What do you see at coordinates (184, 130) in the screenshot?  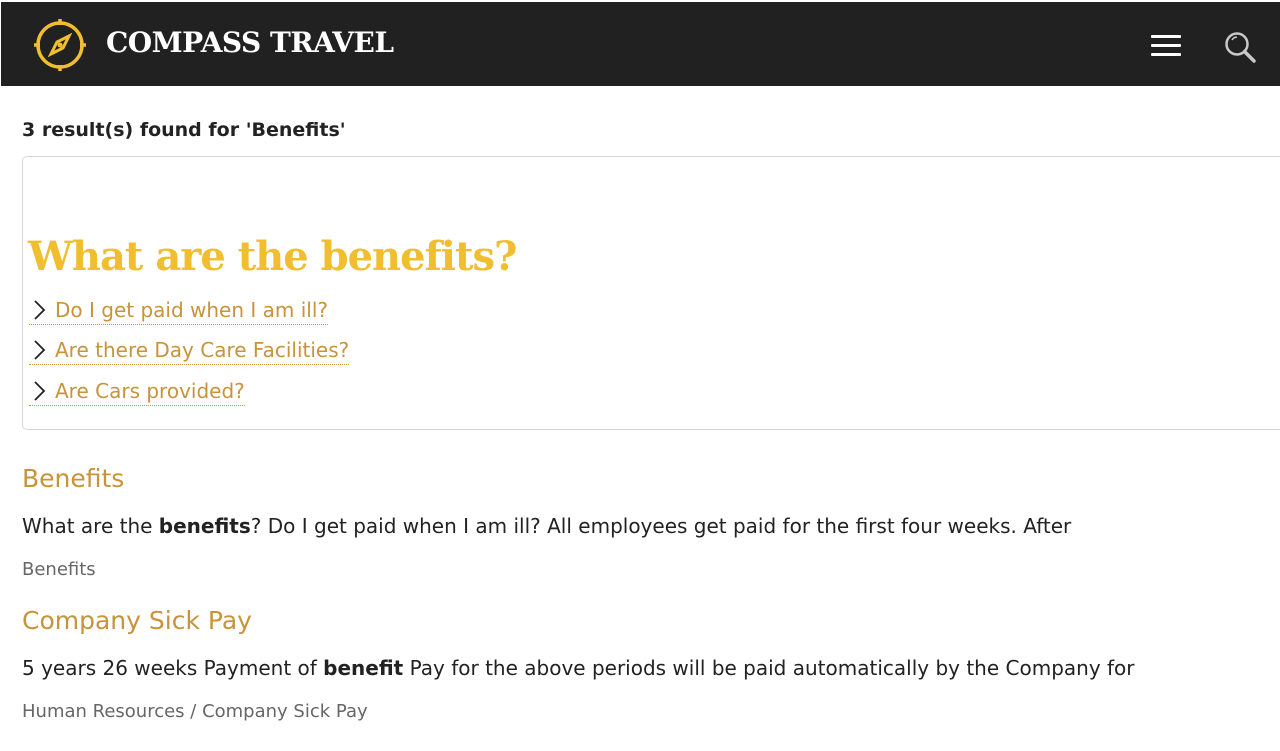 I see `search-results-summary: 3 result(s) found for 'Benefits'` at bounding box center [184, 130].